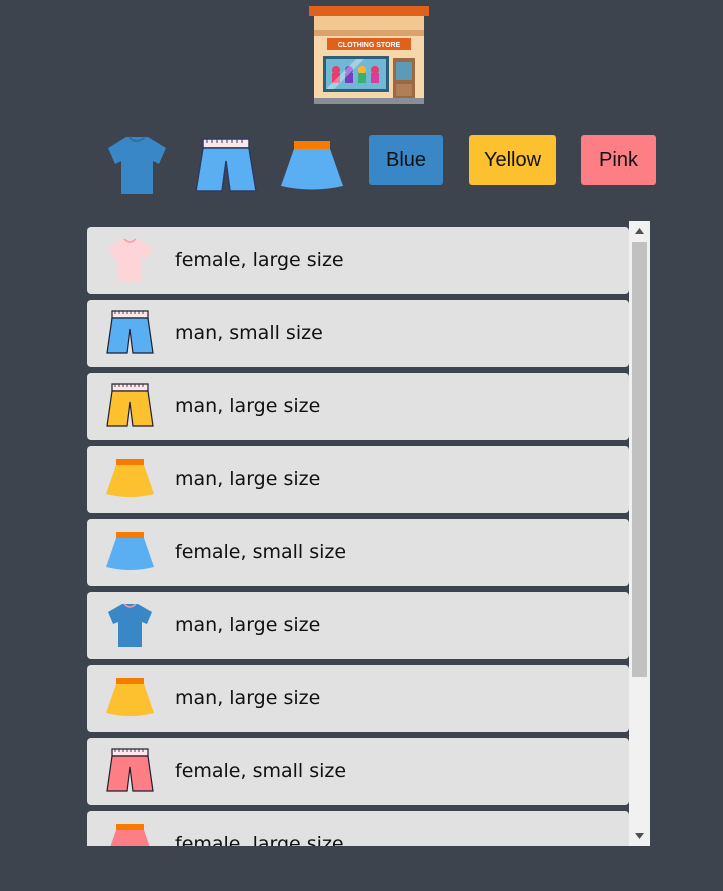  I want to click on scrollbar, so click(639, 533).